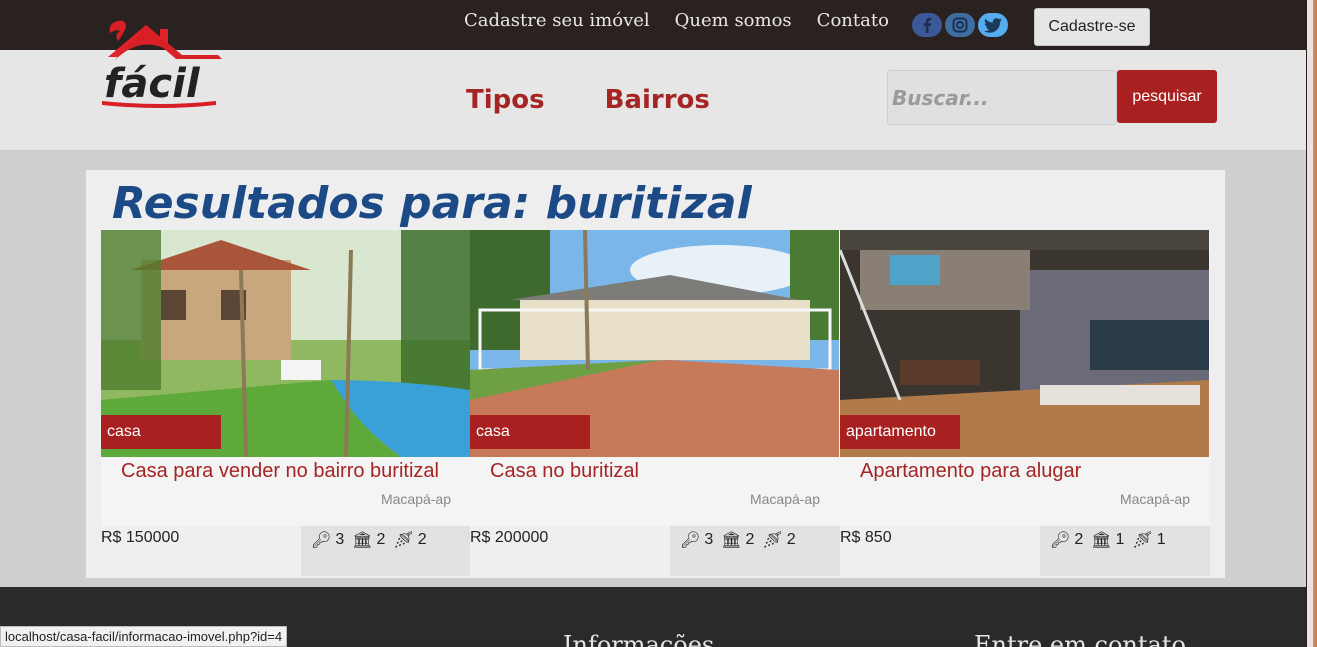 This screenshot has height=647, width=1317. Describe the element at coordinates (940, 551) in the screenshot. I see `property-price: R$ 850` at that location.